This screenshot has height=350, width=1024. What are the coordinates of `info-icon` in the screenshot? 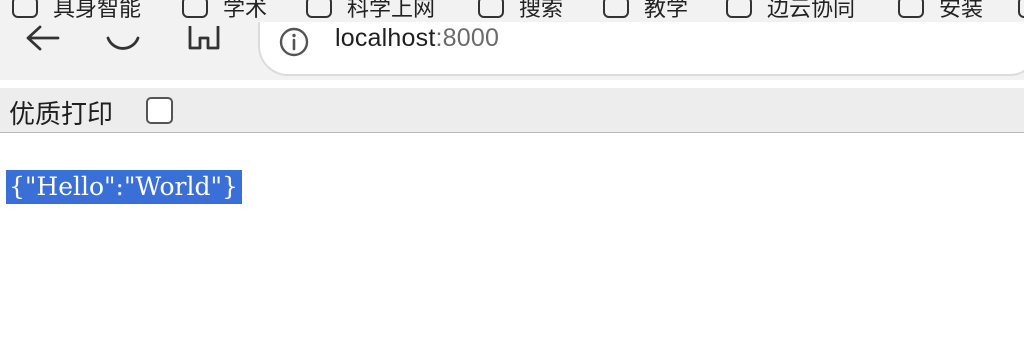 It's located at (294, 42).